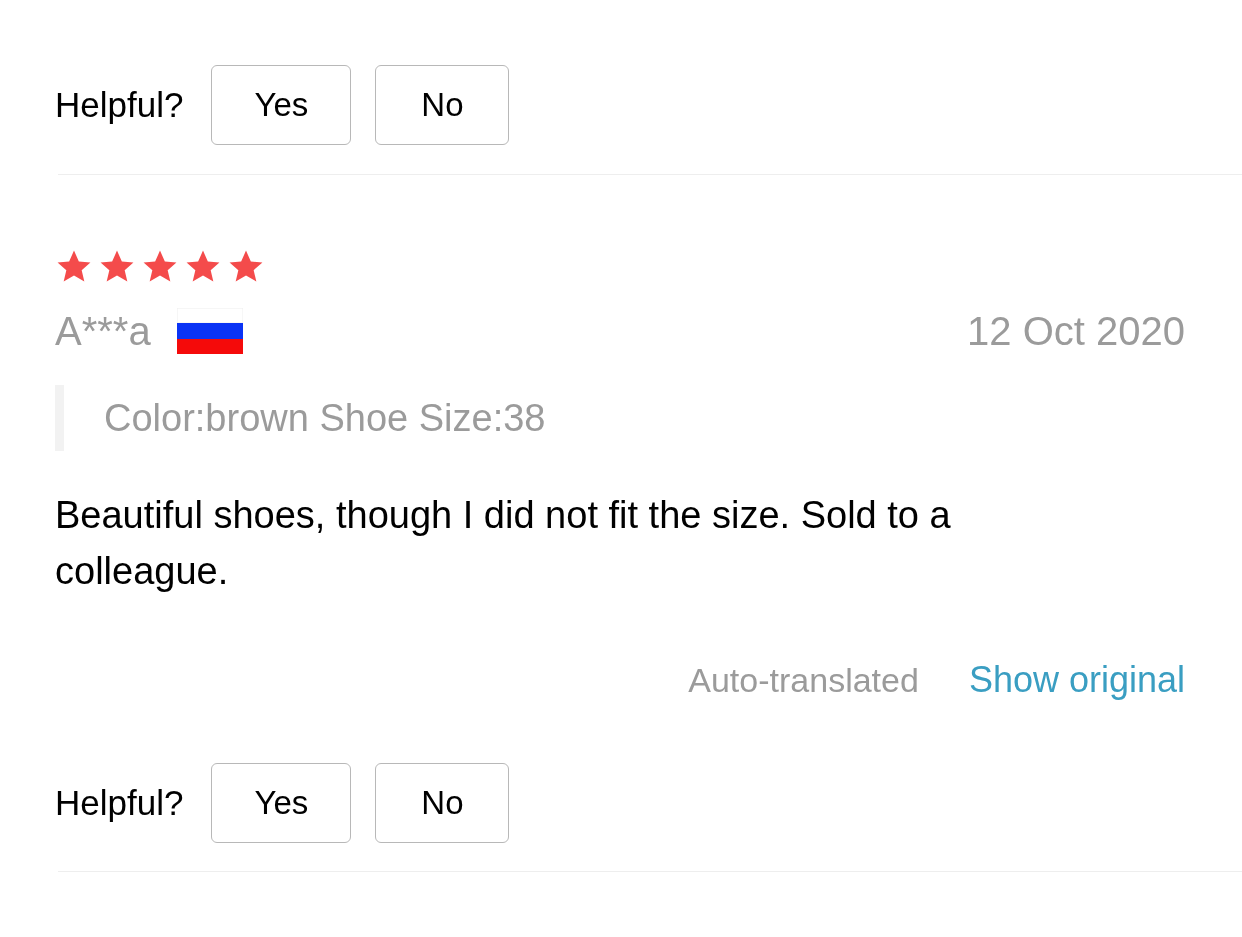 This screenshot has height=937, width=1242. Describe the element at coordinates (1076, 331) in the screenshot. I see `review-date: 12 Oct 2020` at that location.